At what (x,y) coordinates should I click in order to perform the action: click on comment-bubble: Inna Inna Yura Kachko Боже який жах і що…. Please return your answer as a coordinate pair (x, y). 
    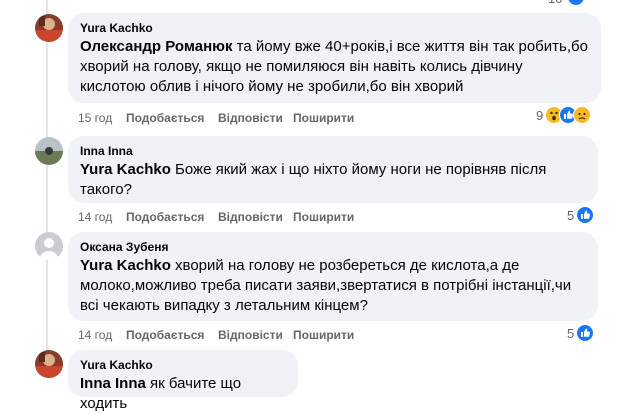
    Looking at the image, I should click on (333, 169).